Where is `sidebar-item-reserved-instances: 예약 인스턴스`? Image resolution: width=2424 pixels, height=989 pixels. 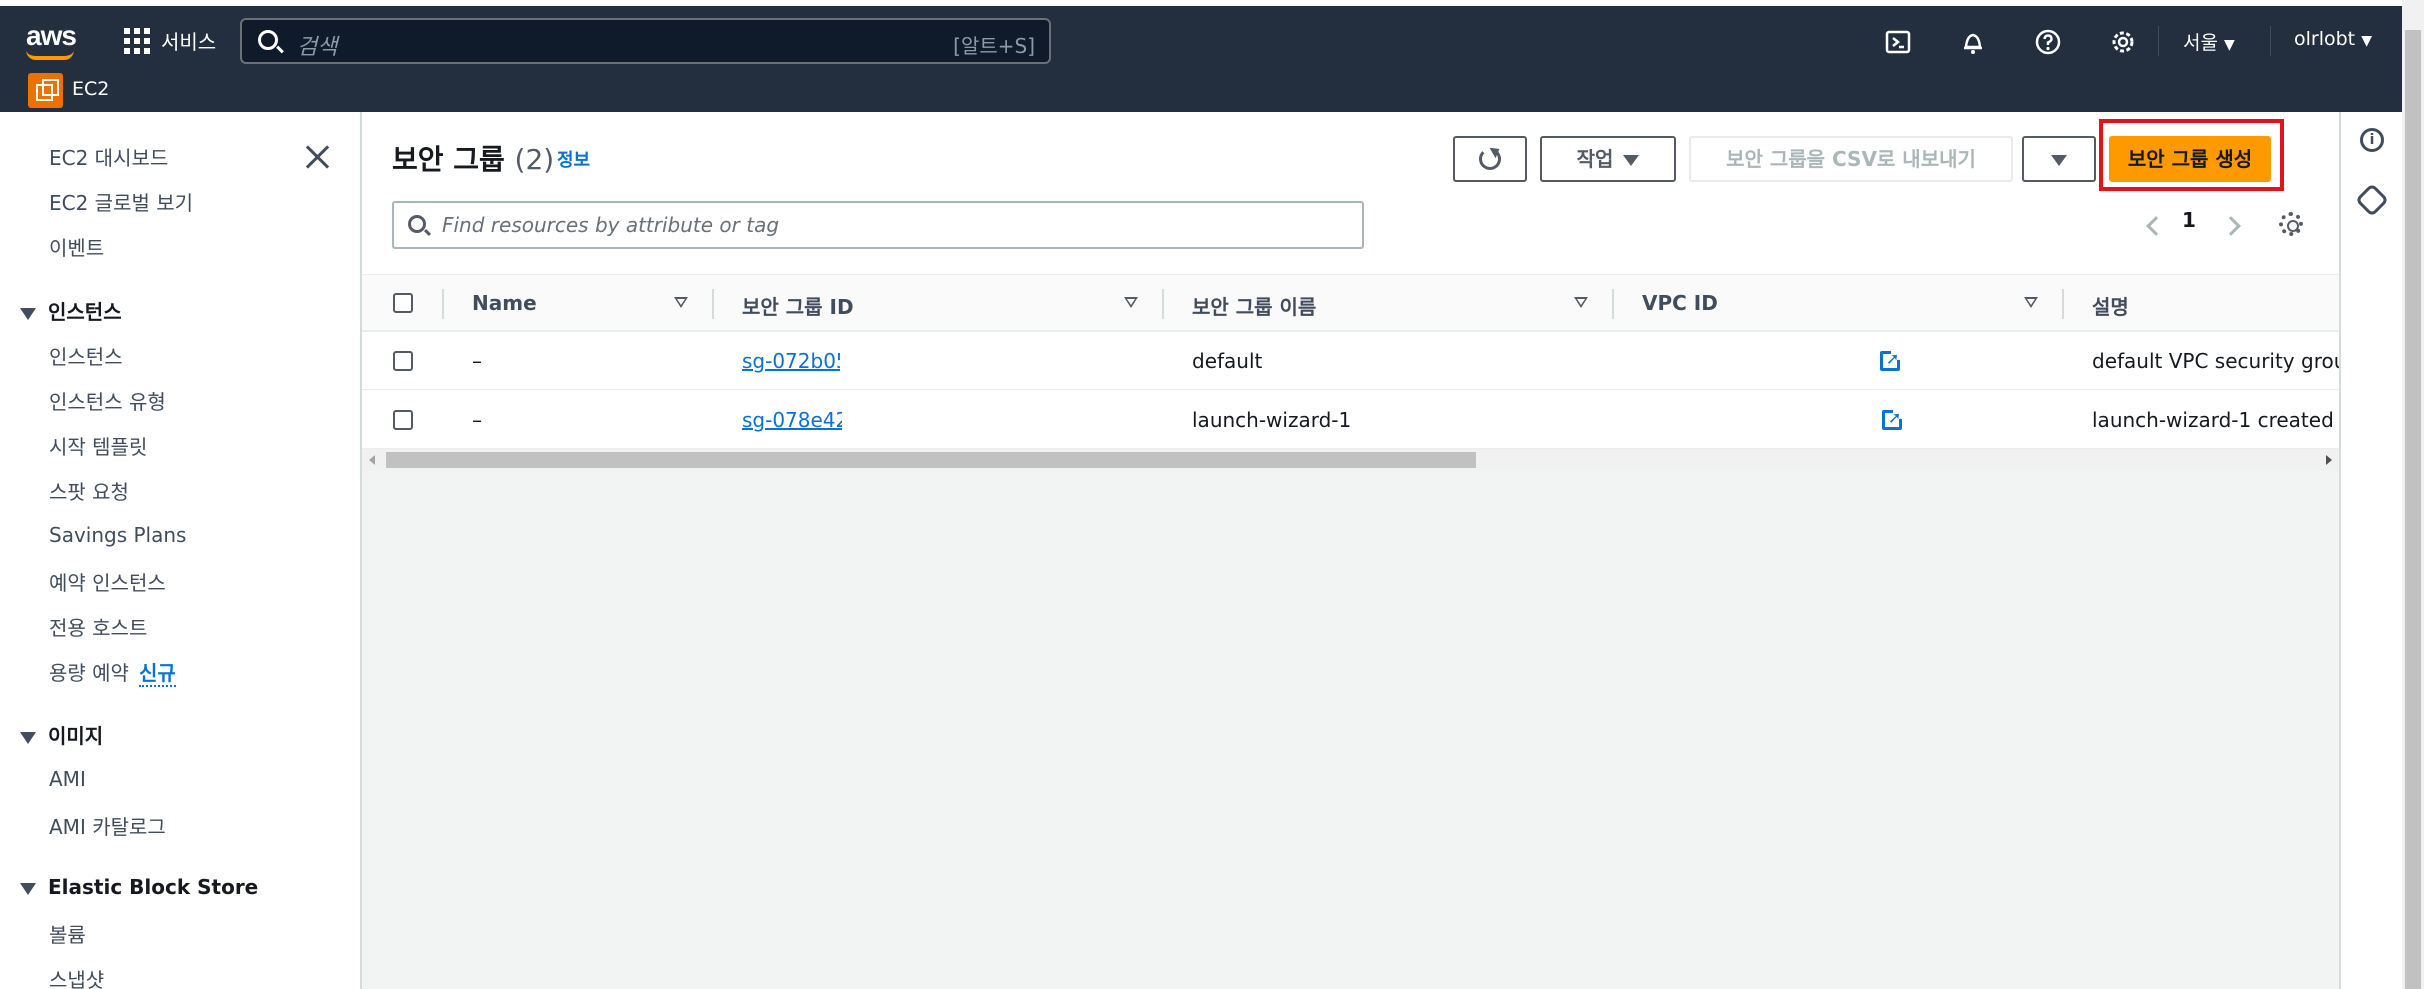 sidebar-item-reserved-instances: 예약 인스턴스 is located at coordinates (107, 581).